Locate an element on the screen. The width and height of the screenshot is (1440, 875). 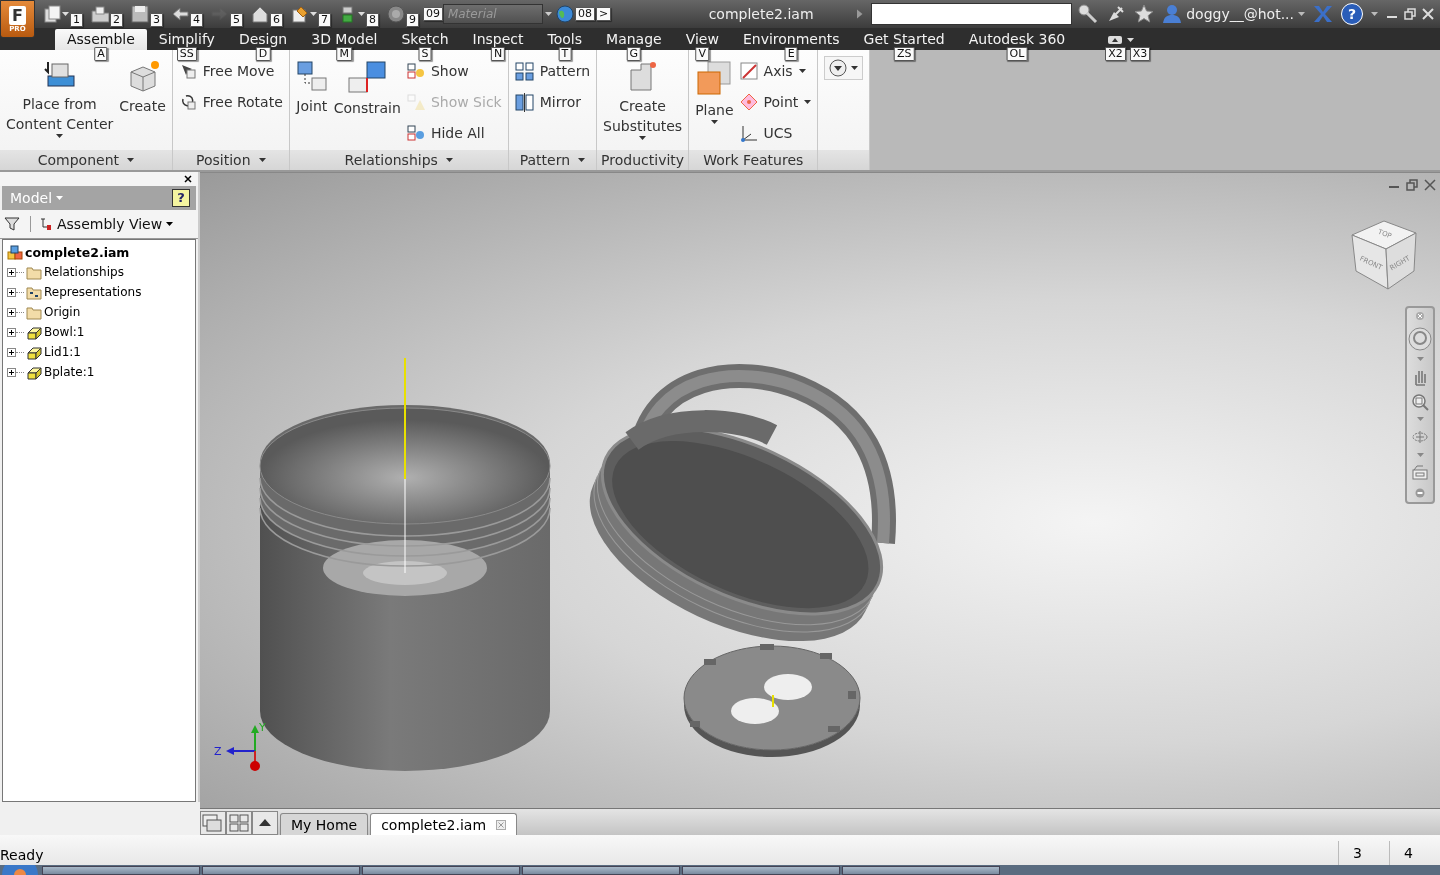
panel-menu: Pattern is located at coordinates (552, 160).